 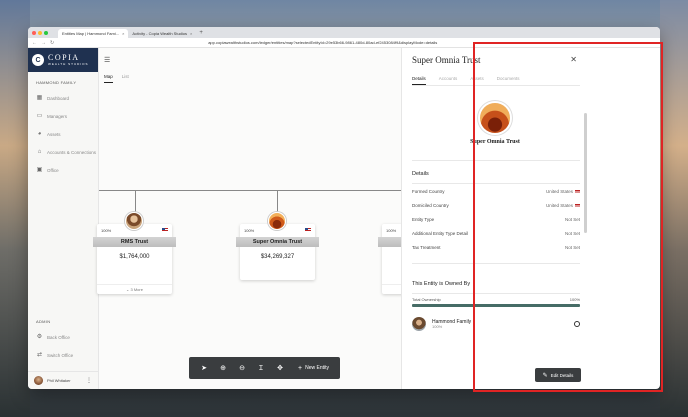 What do you see at coordinates (585, 173) in the screenshot?
I see `panel-scrollbar` at bounding box center [585, 173].